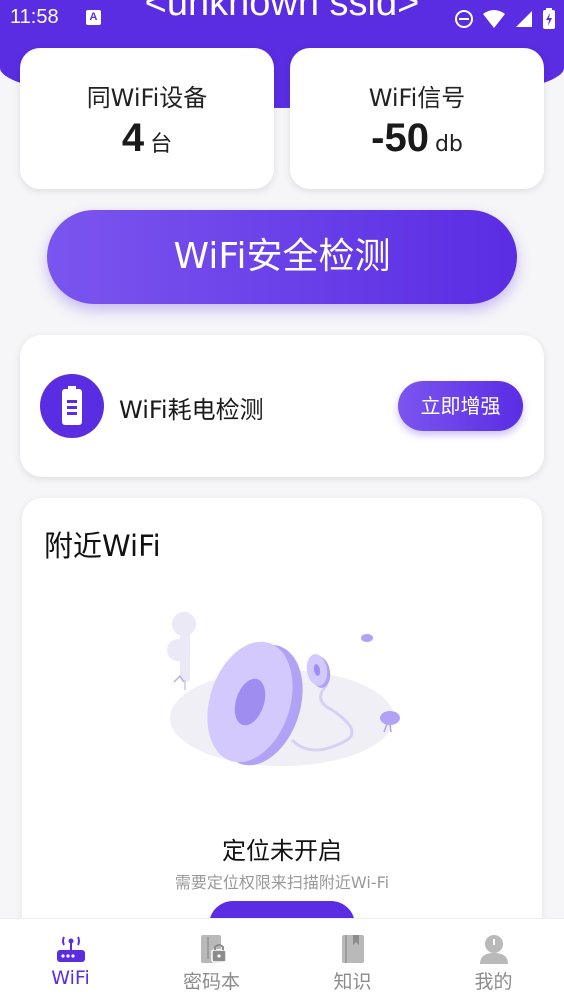  I want to click on nav-label-knowledge: 知识, so click(352, 982).